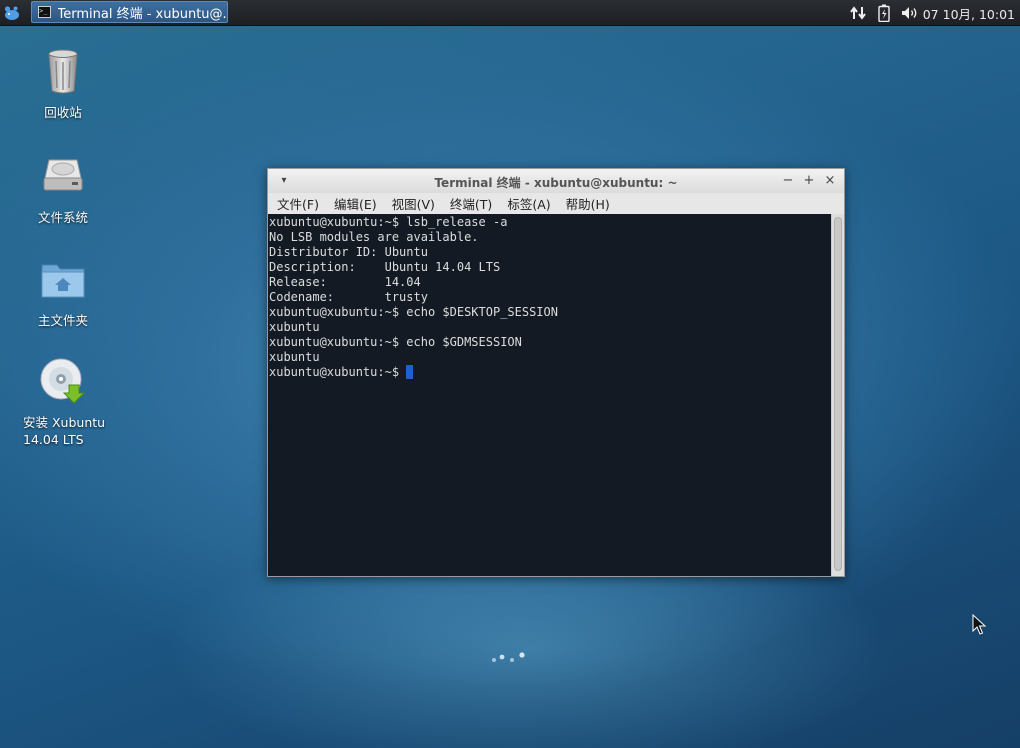 This screenshot has height=748, width=1020. I want to click on maximize-button: +, so click(809, 181).